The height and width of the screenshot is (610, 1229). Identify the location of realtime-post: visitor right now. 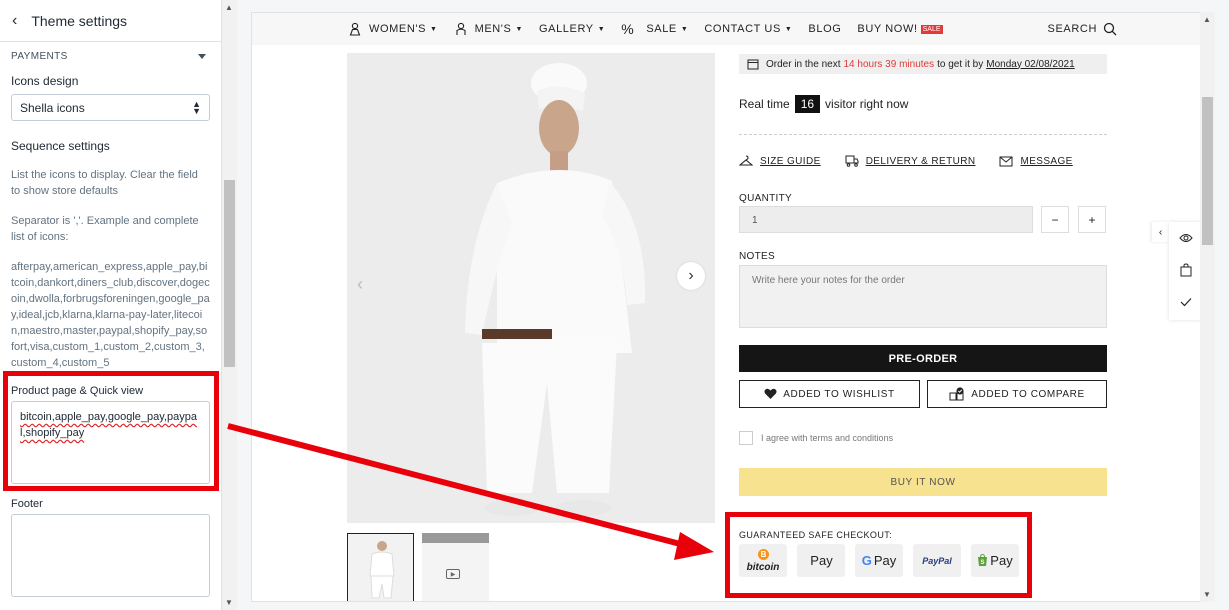
(867, 104).